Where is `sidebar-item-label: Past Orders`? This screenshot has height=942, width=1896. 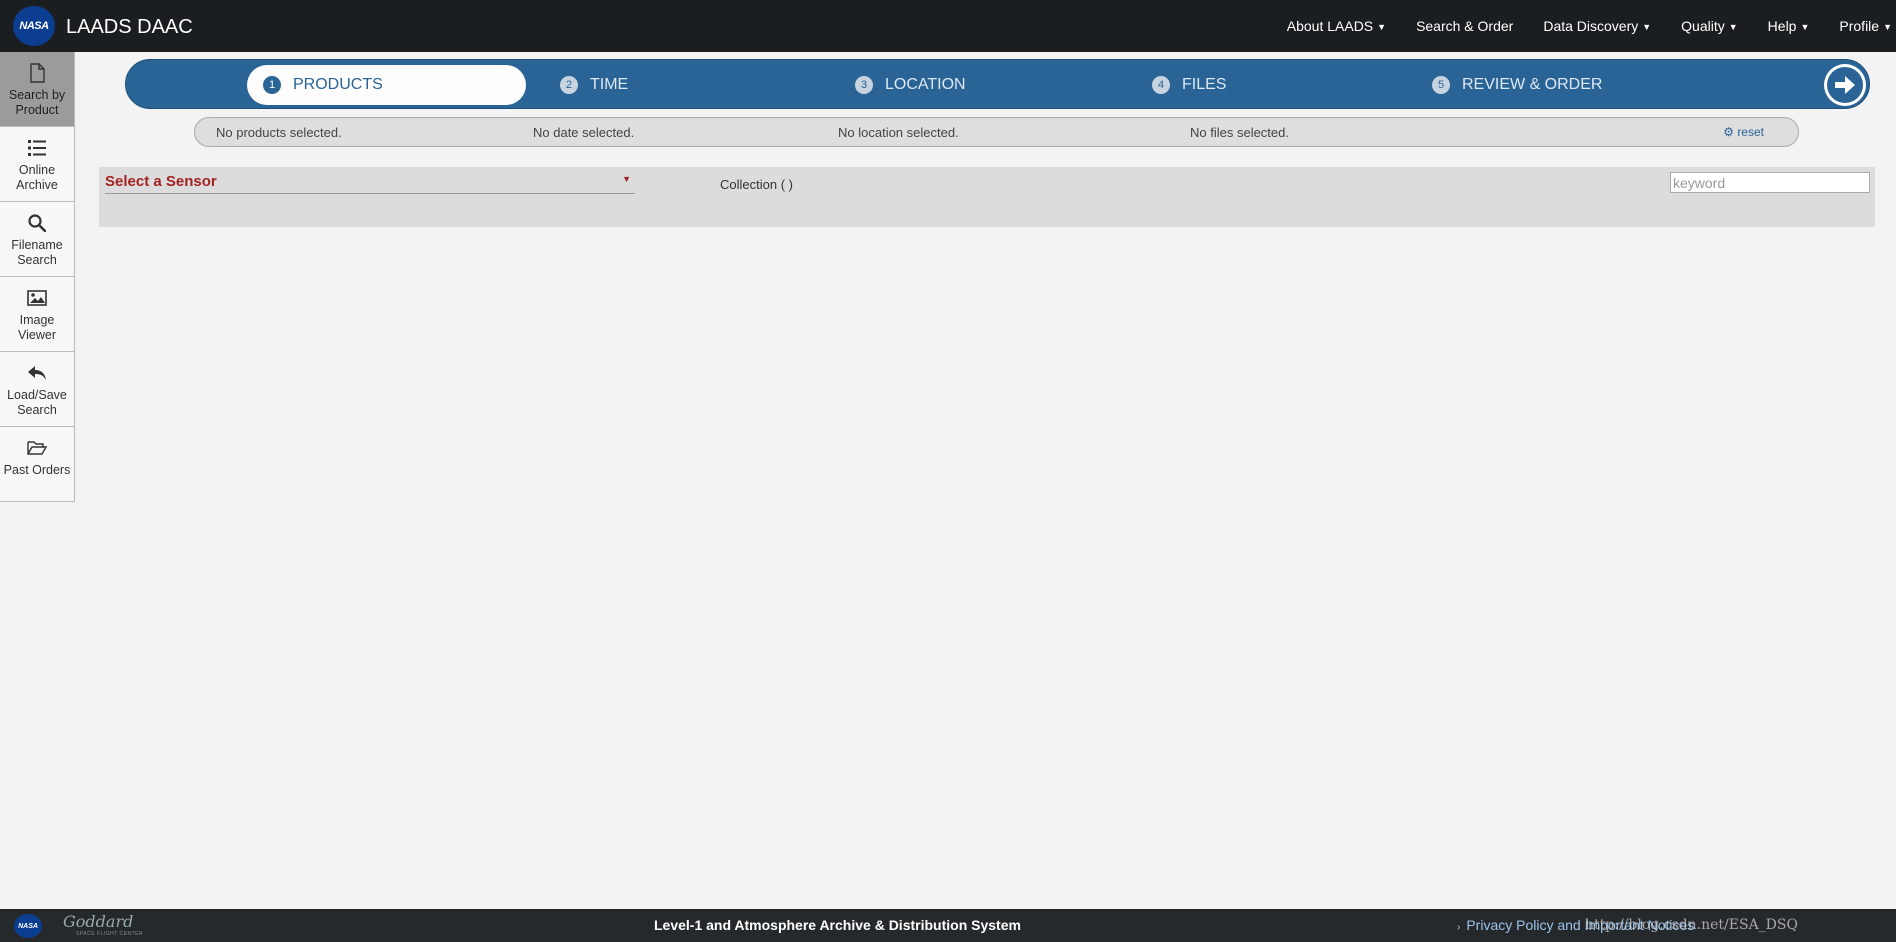
sidebar-item-label: Past Orders is located at coordinates (37, 470).